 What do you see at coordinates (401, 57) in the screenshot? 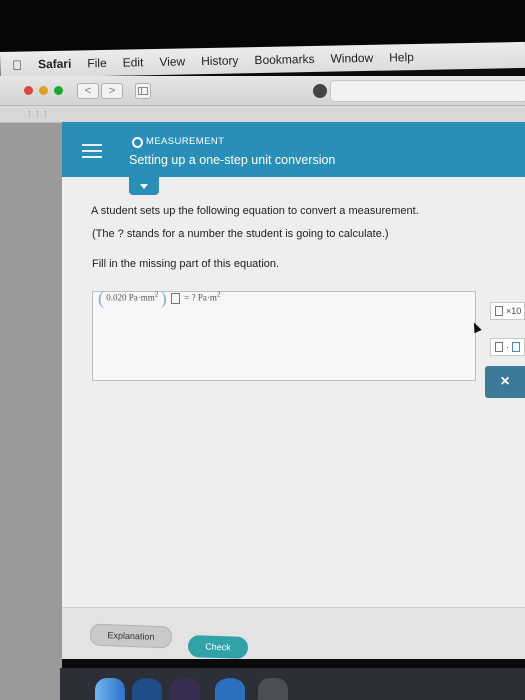
I see `menu-item-help: Help` at bounding box center [401, 57].